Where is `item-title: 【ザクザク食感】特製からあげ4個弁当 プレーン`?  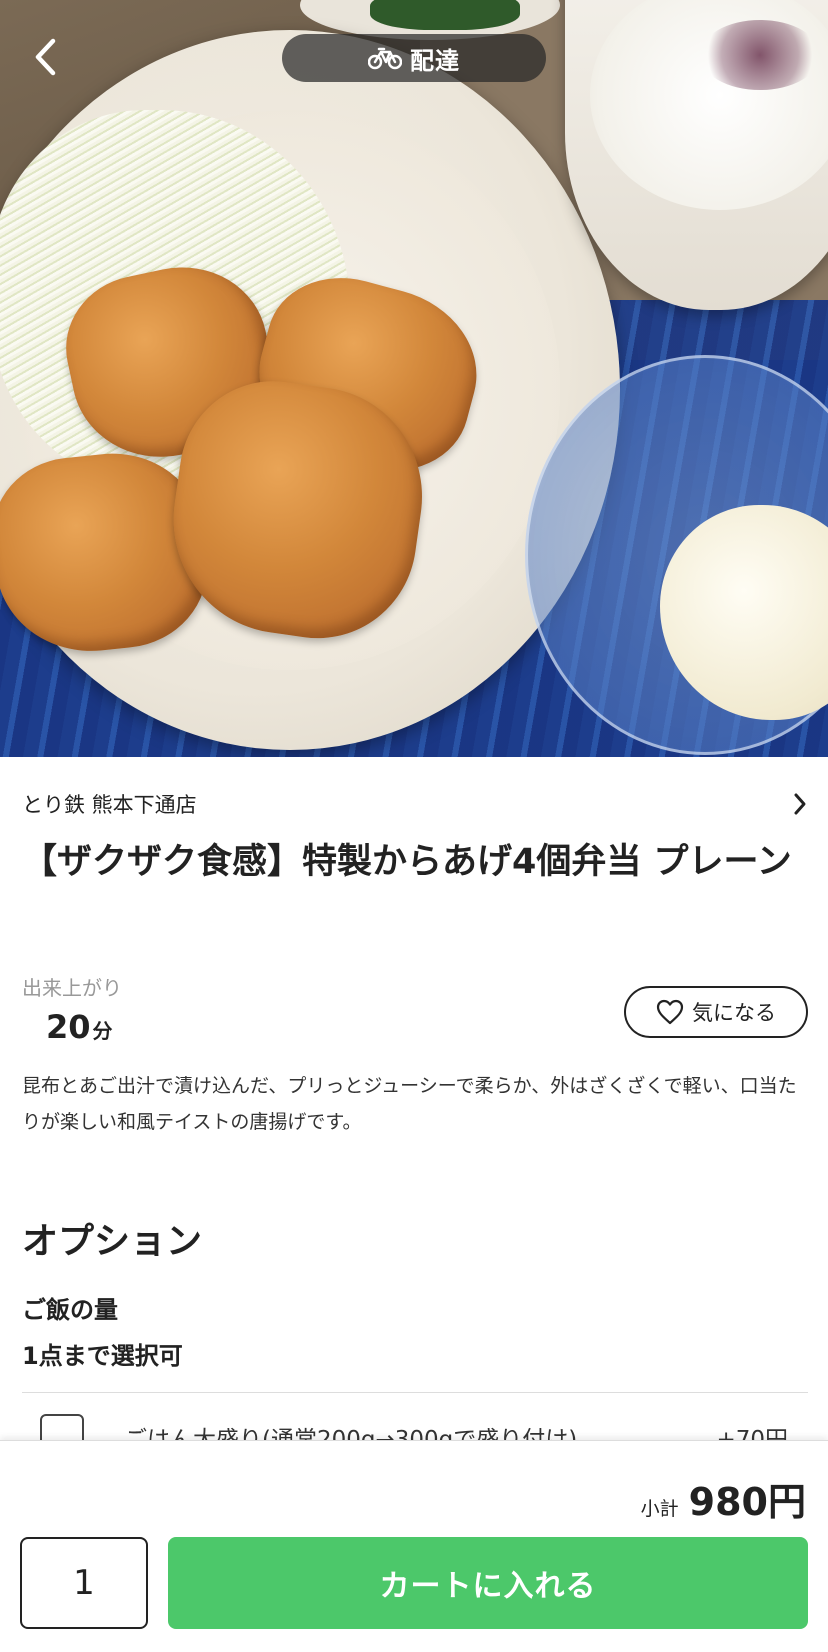
item-title: 【ザクザク食感】特製からあげ4個弁当 プレーン is located at coordinates (407, 862).